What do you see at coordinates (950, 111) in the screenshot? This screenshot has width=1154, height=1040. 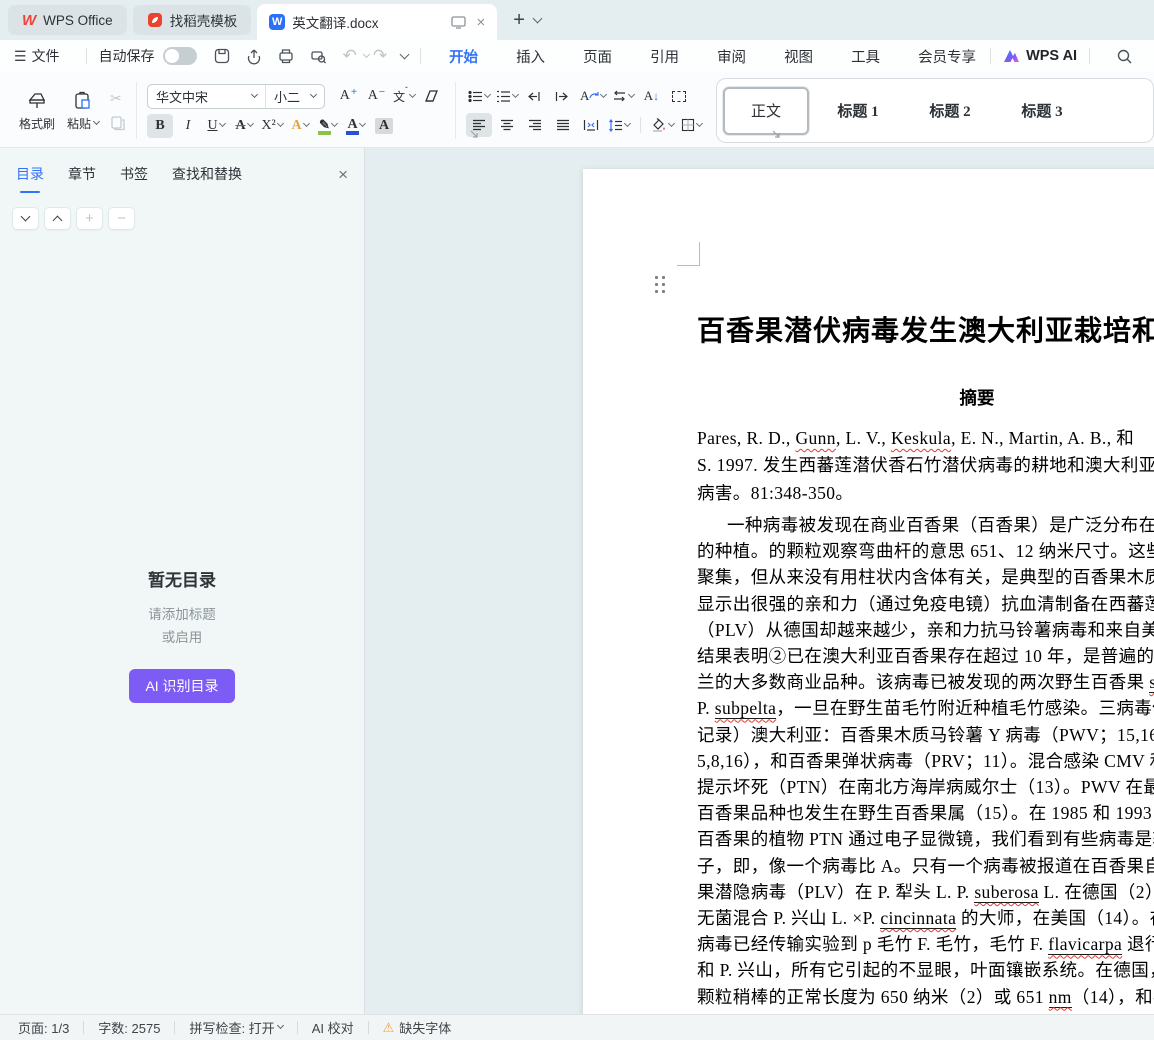 I see `style-heading-2: 标题 2` at bounding box center [950, 111].